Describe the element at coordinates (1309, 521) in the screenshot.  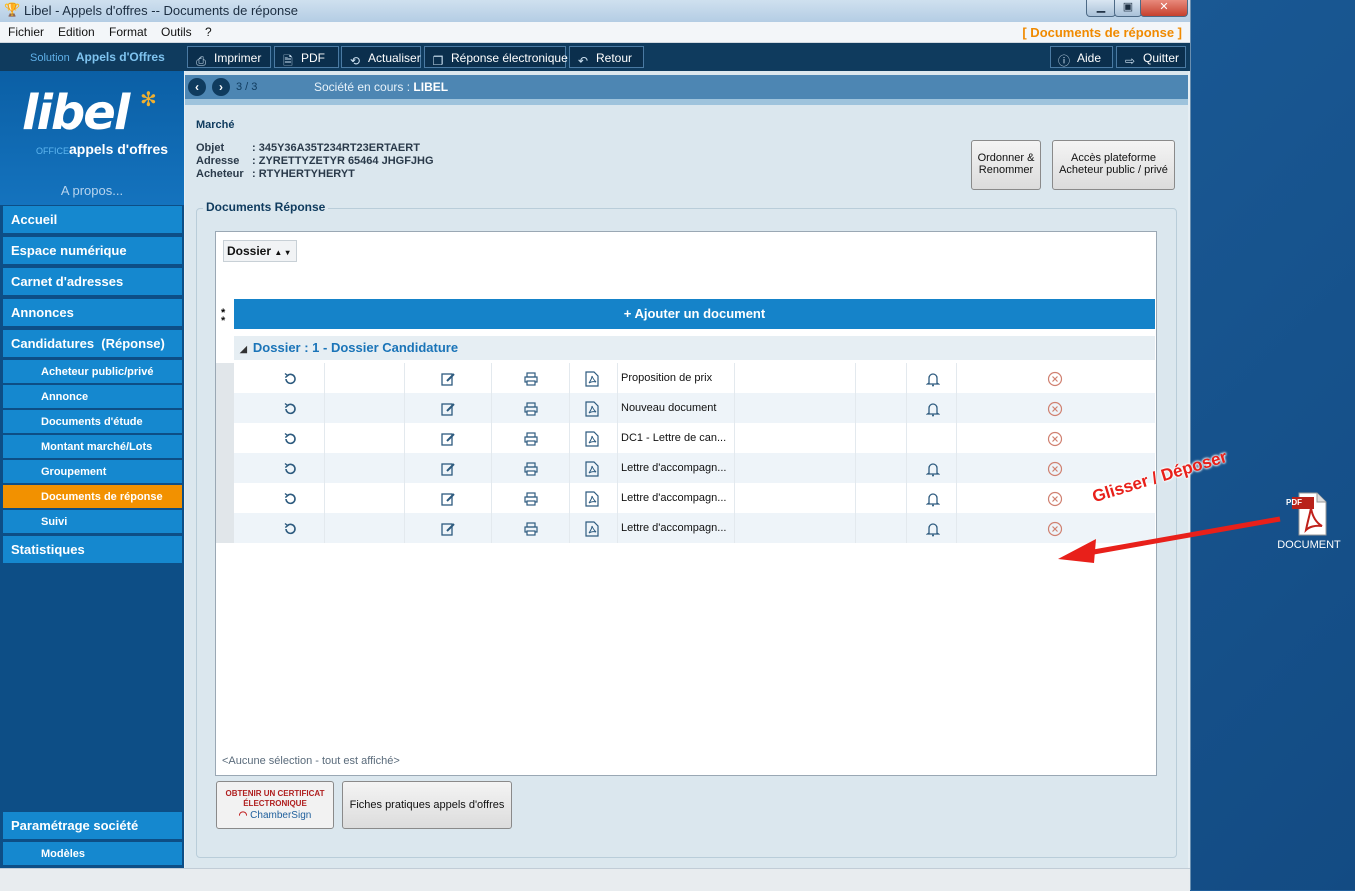
I see `desktop-pdf-icon: PDF DOCUMENT` at that location.